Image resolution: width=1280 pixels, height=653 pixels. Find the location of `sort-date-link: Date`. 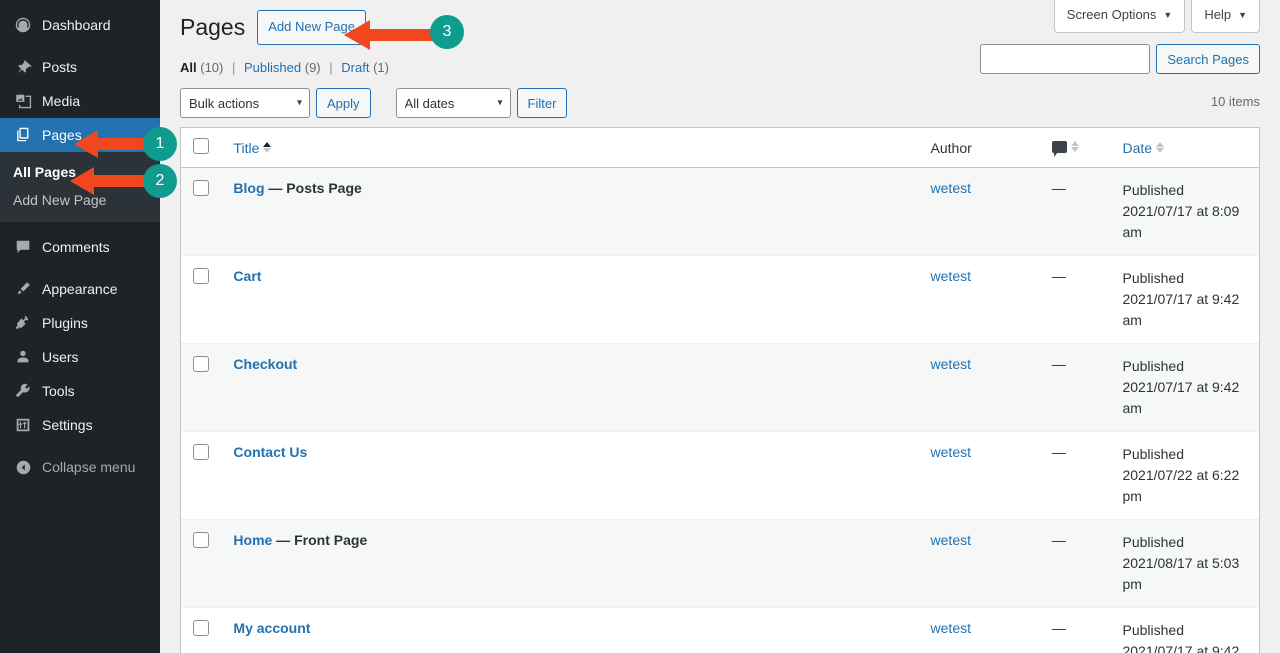

sort-date-link: Date is located at coordinates (1143, 148).